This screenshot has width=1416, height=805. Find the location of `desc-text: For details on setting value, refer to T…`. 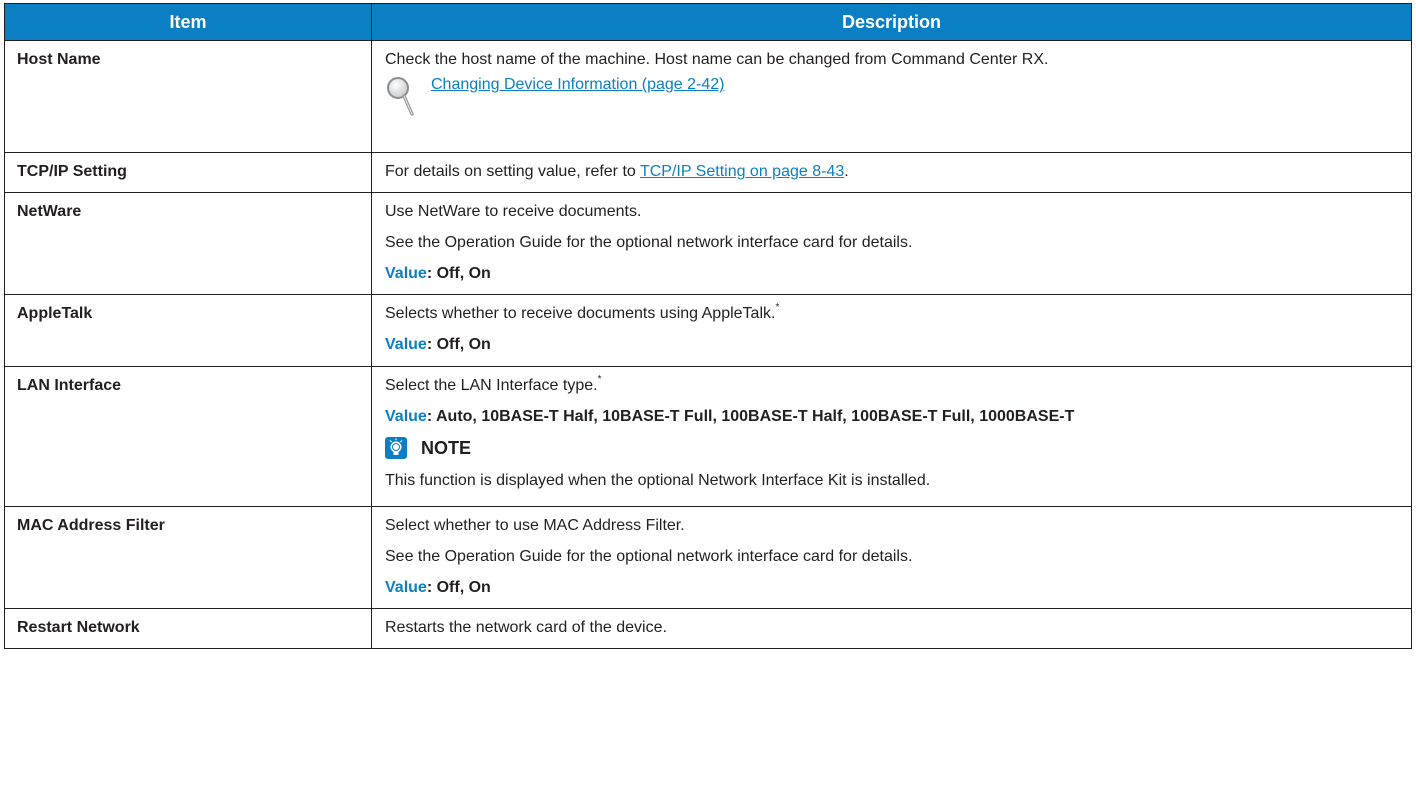

desc-text: For details on setting value, refer to T… is located at coordinates (893, 172).